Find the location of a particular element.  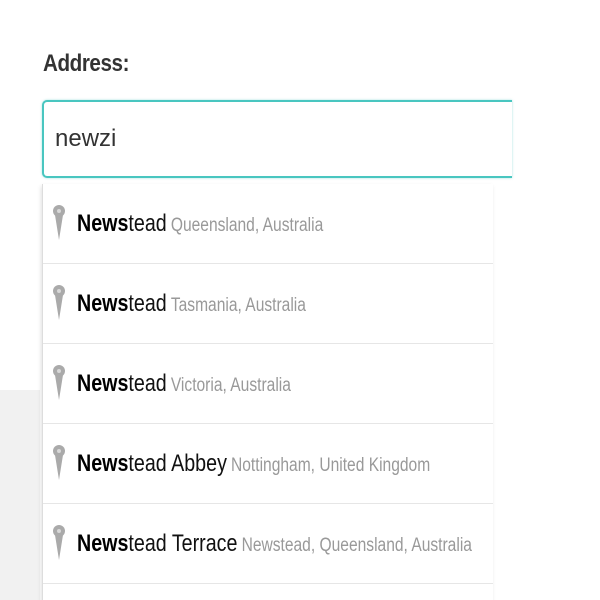

suggestion-item: Newstead Queensland, Australia is located at coordinates (268, 224).